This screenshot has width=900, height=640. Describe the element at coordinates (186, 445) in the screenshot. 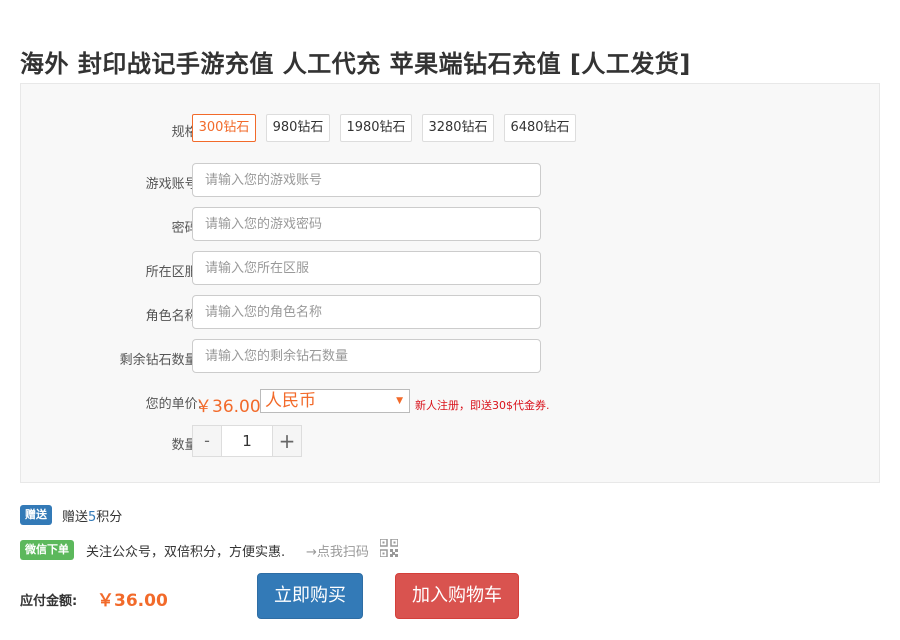

I see `quantity-label: 数量:` at that location.